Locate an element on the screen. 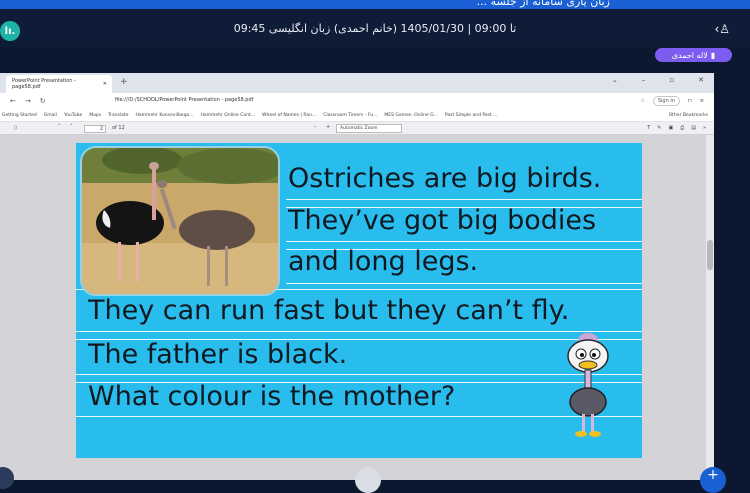 The width and height of the screenshot is (750, 493). bookmark-item: YouTube is located at coordinates (73, 115).